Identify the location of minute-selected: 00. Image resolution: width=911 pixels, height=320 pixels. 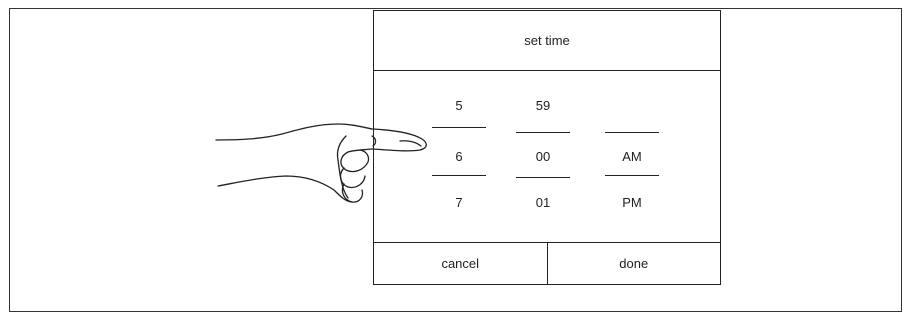
(543, 157).